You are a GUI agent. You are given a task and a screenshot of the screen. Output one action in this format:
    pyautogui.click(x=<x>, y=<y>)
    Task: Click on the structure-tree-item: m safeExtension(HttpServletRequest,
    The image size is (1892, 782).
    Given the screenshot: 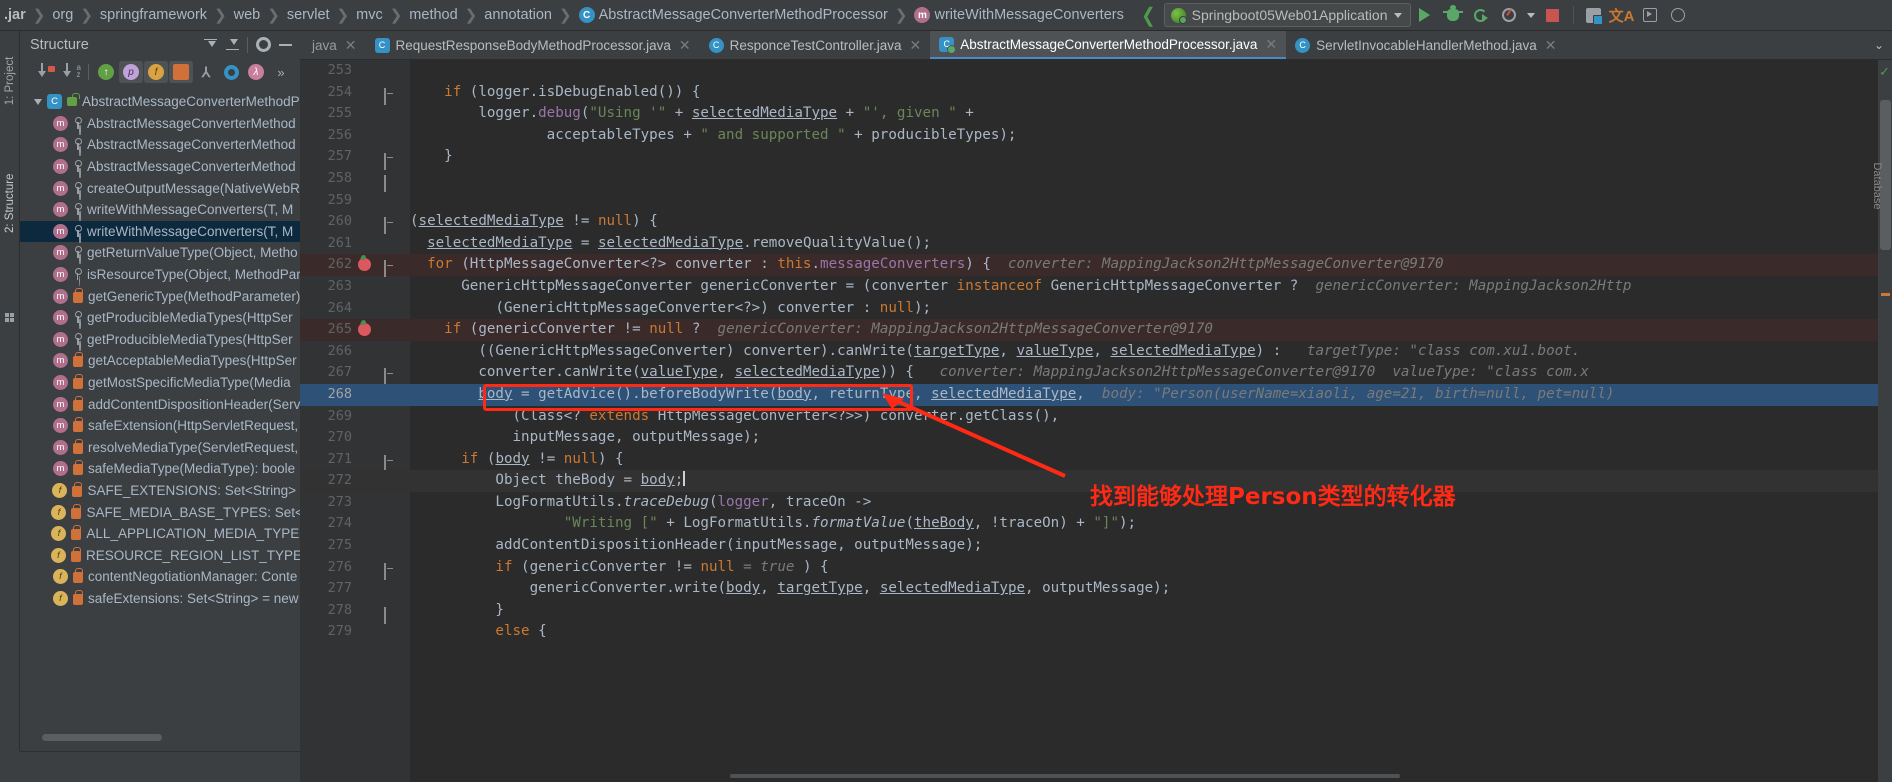 What is the action you would take?
    pyautogui.click(x=160, y=426)
    